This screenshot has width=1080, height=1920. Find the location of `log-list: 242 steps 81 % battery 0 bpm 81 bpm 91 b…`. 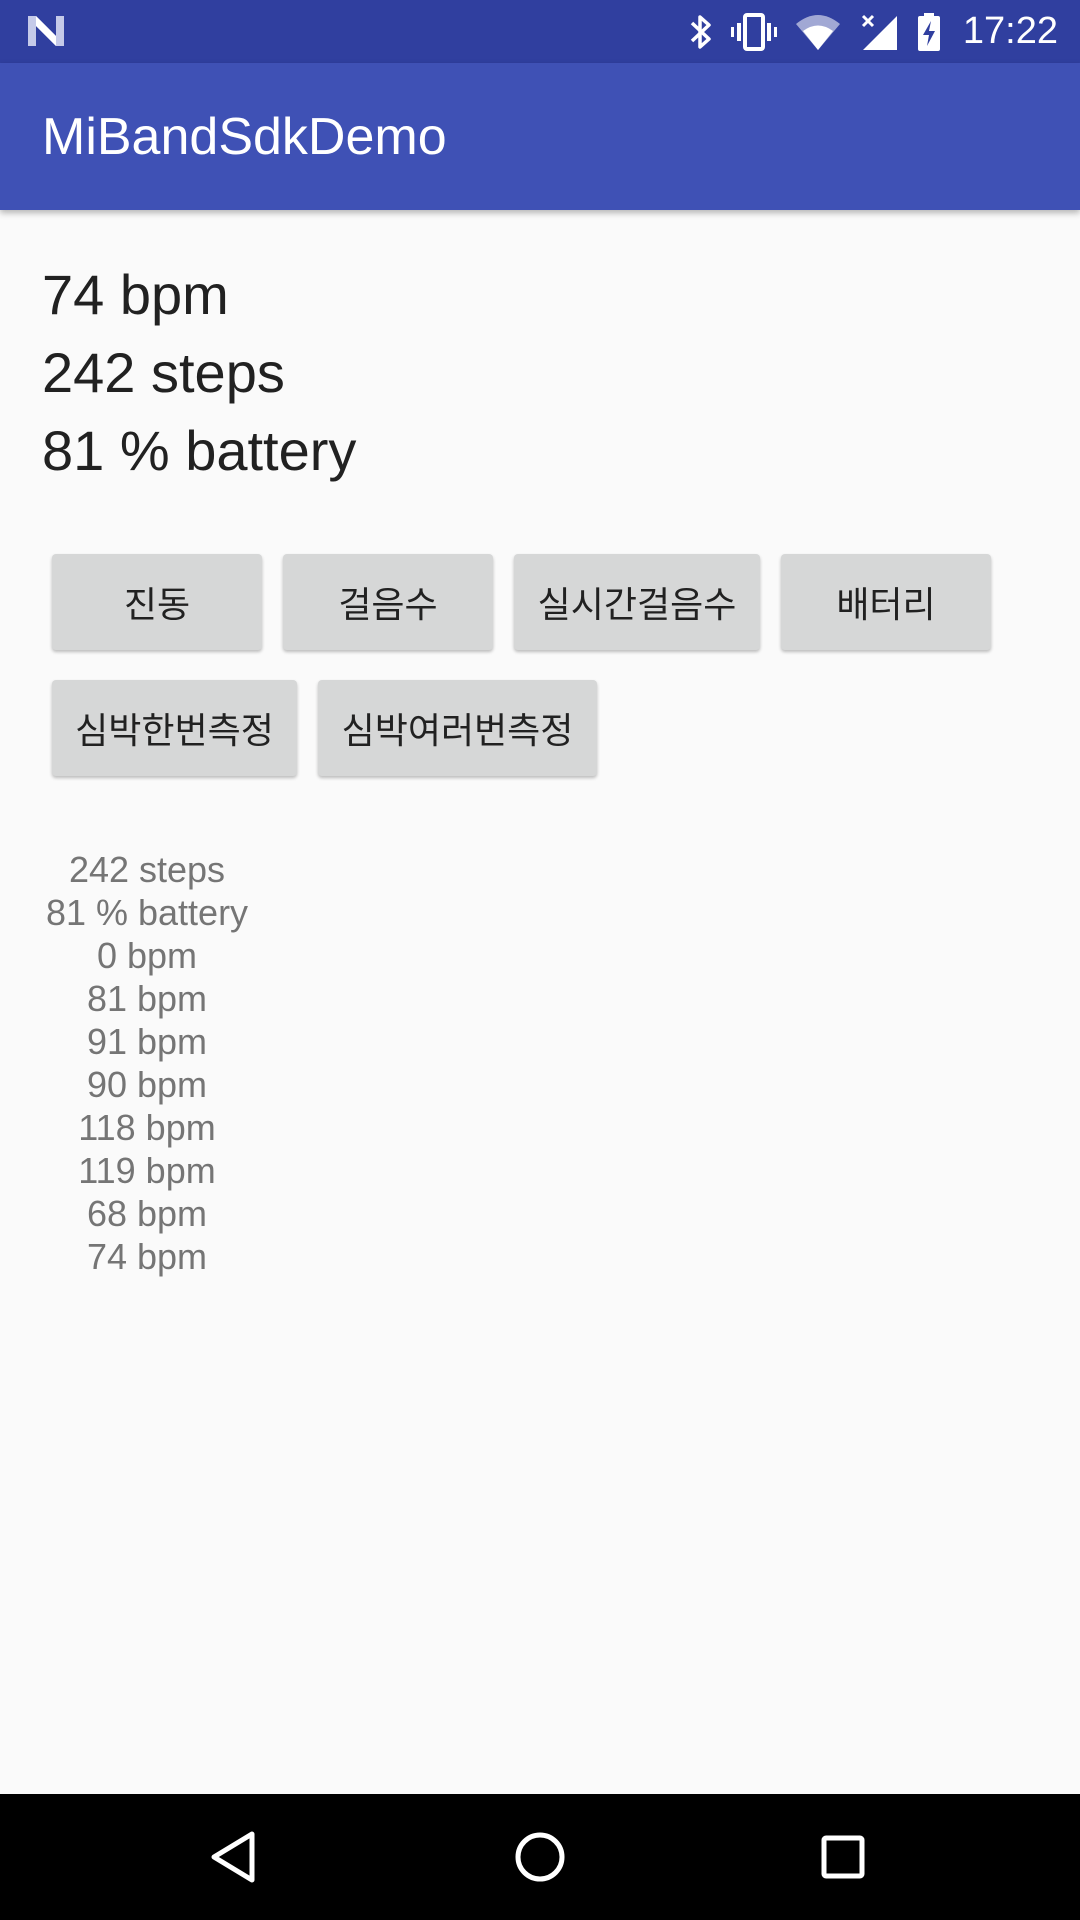

log-list: 242 steps 81 % battery 0 bpm 81 bpm 91 b… is located at coordinates (147, 1063).